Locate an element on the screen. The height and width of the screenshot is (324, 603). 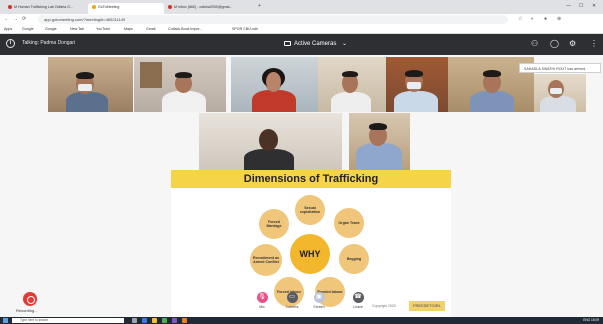
close-window-button: ✕ is located at coordinates (594, 6).